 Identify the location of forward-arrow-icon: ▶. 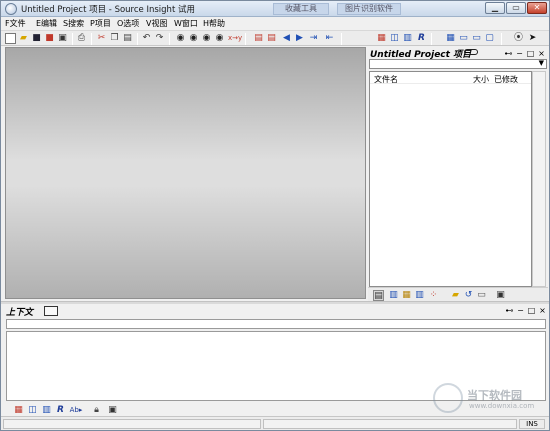
(299, 38).